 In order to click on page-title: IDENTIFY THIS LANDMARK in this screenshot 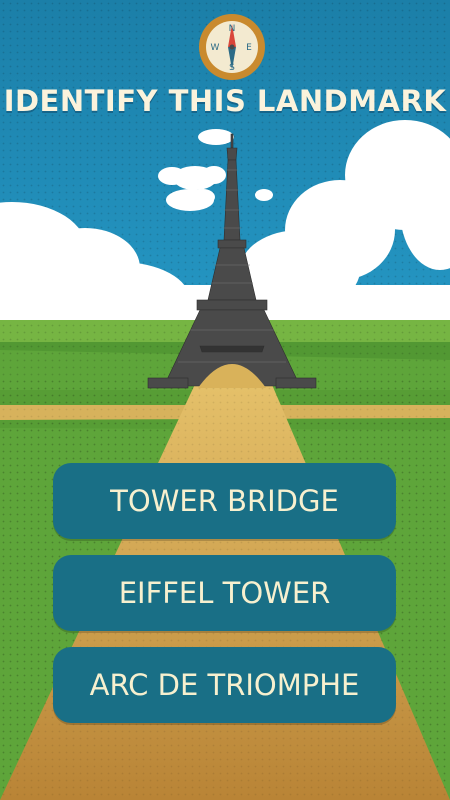, I will do `click(225, 101)`.